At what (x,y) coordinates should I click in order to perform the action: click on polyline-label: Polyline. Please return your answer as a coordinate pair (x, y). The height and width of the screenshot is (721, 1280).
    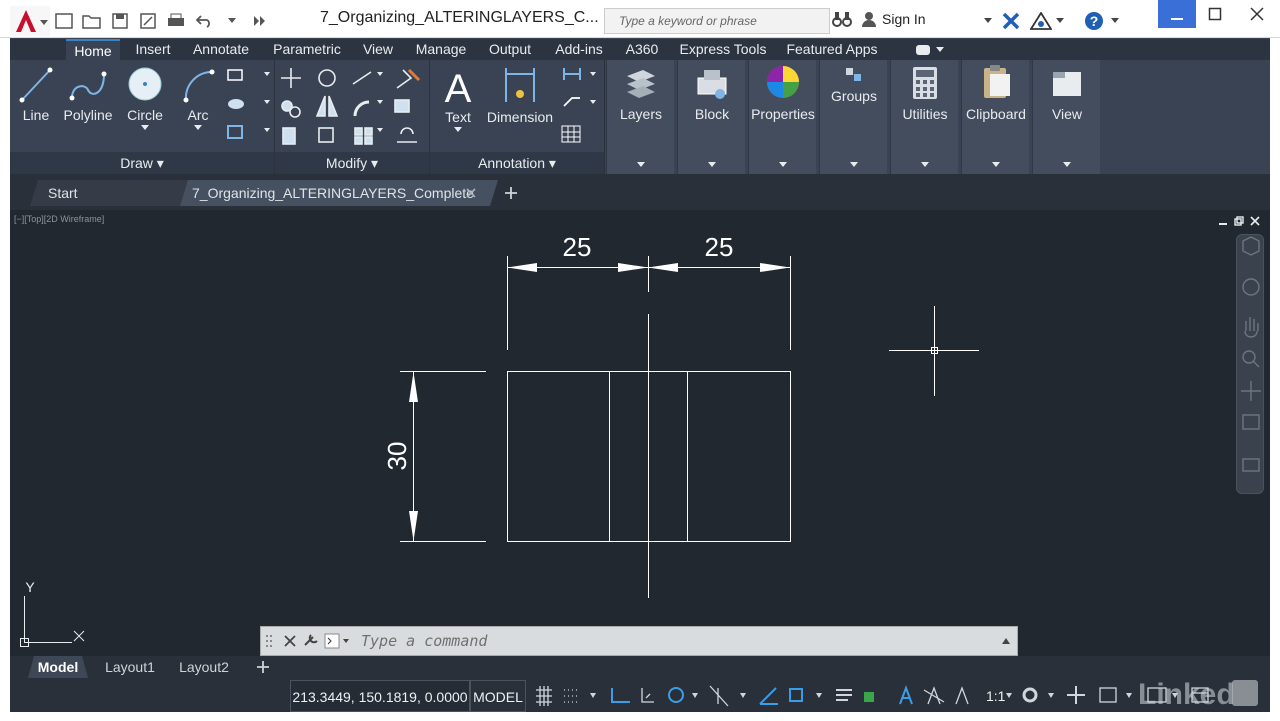
    Looking at the image, I should click on (88, 115).